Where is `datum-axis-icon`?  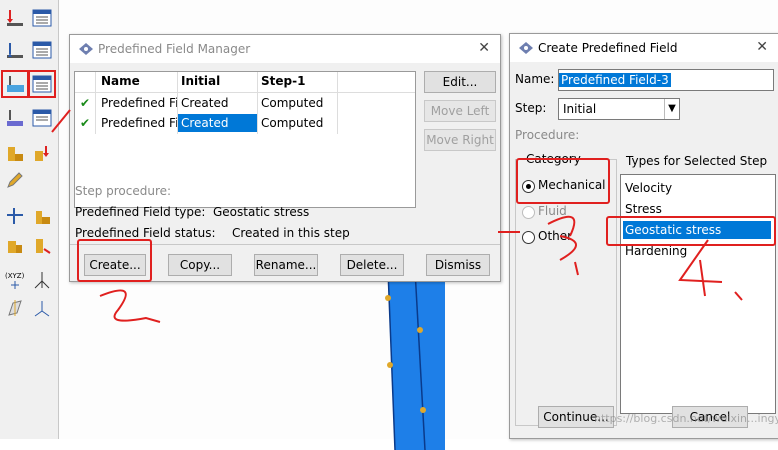 datum-axis-icon is located at coordinates (42, 280).